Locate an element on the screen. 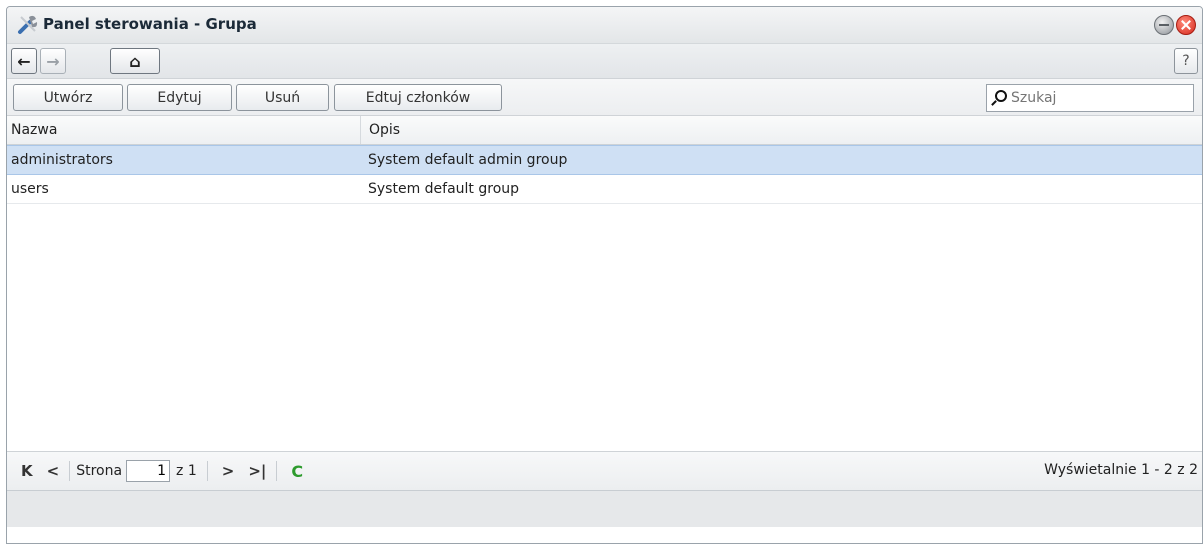 This screenshot has height=544, width=1203. delete-button: Usuń is located at coordinates (282, 97).